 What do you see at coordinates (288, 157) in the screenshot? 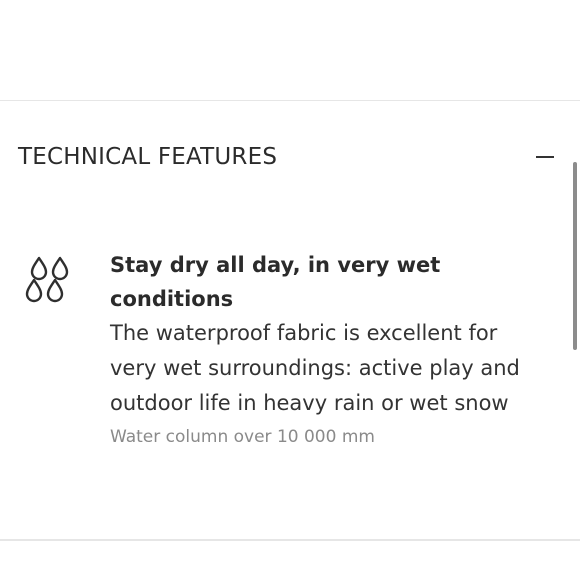
I see `technical-features-accordion-header: TECHNICAL FEATURES` at bounding box center [288, 157].